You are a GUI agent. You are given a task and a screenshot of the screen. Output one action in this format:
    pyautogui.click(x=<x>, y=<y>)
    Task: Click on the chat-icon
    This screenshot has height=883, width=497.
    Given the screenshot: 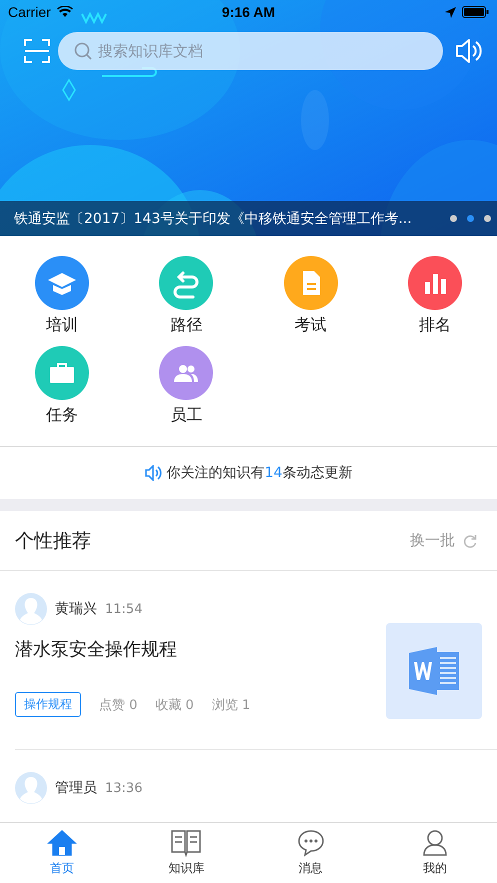 What is the action you would take?
    pyautogui.click(x=311, y=843)
    